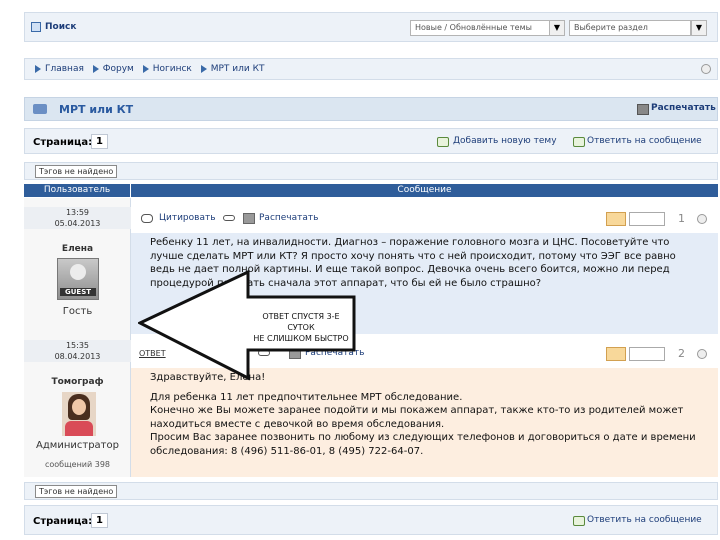 This screenshot has height=540, width=720. I want to click on new-topics-select: Новые / Обновлённые темы, so click(480, 28).